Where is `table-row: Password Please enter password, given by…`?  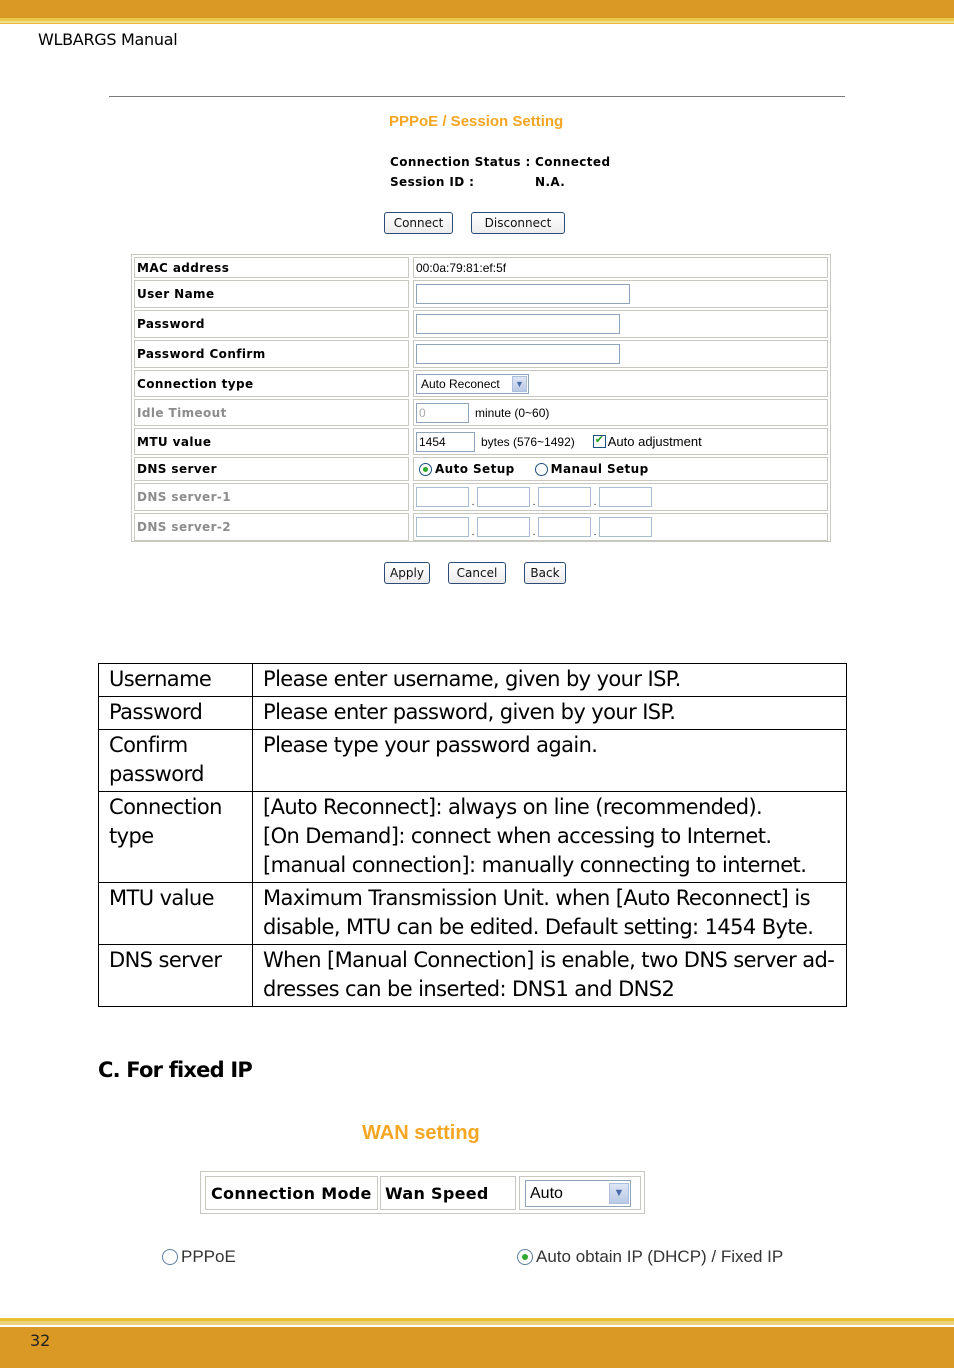 table-row: Password Please enter password, given by… is located at coordinates (472, 713).